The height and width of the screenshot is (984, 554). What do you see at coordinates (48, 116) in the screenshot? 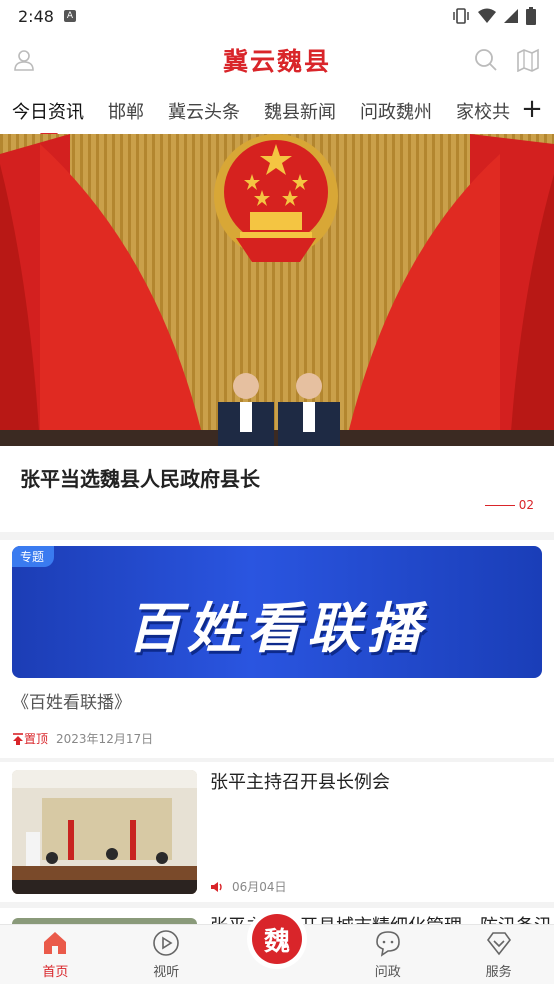
I see `tab-today-news: 今日资讯` at bounding box center [48, 116].